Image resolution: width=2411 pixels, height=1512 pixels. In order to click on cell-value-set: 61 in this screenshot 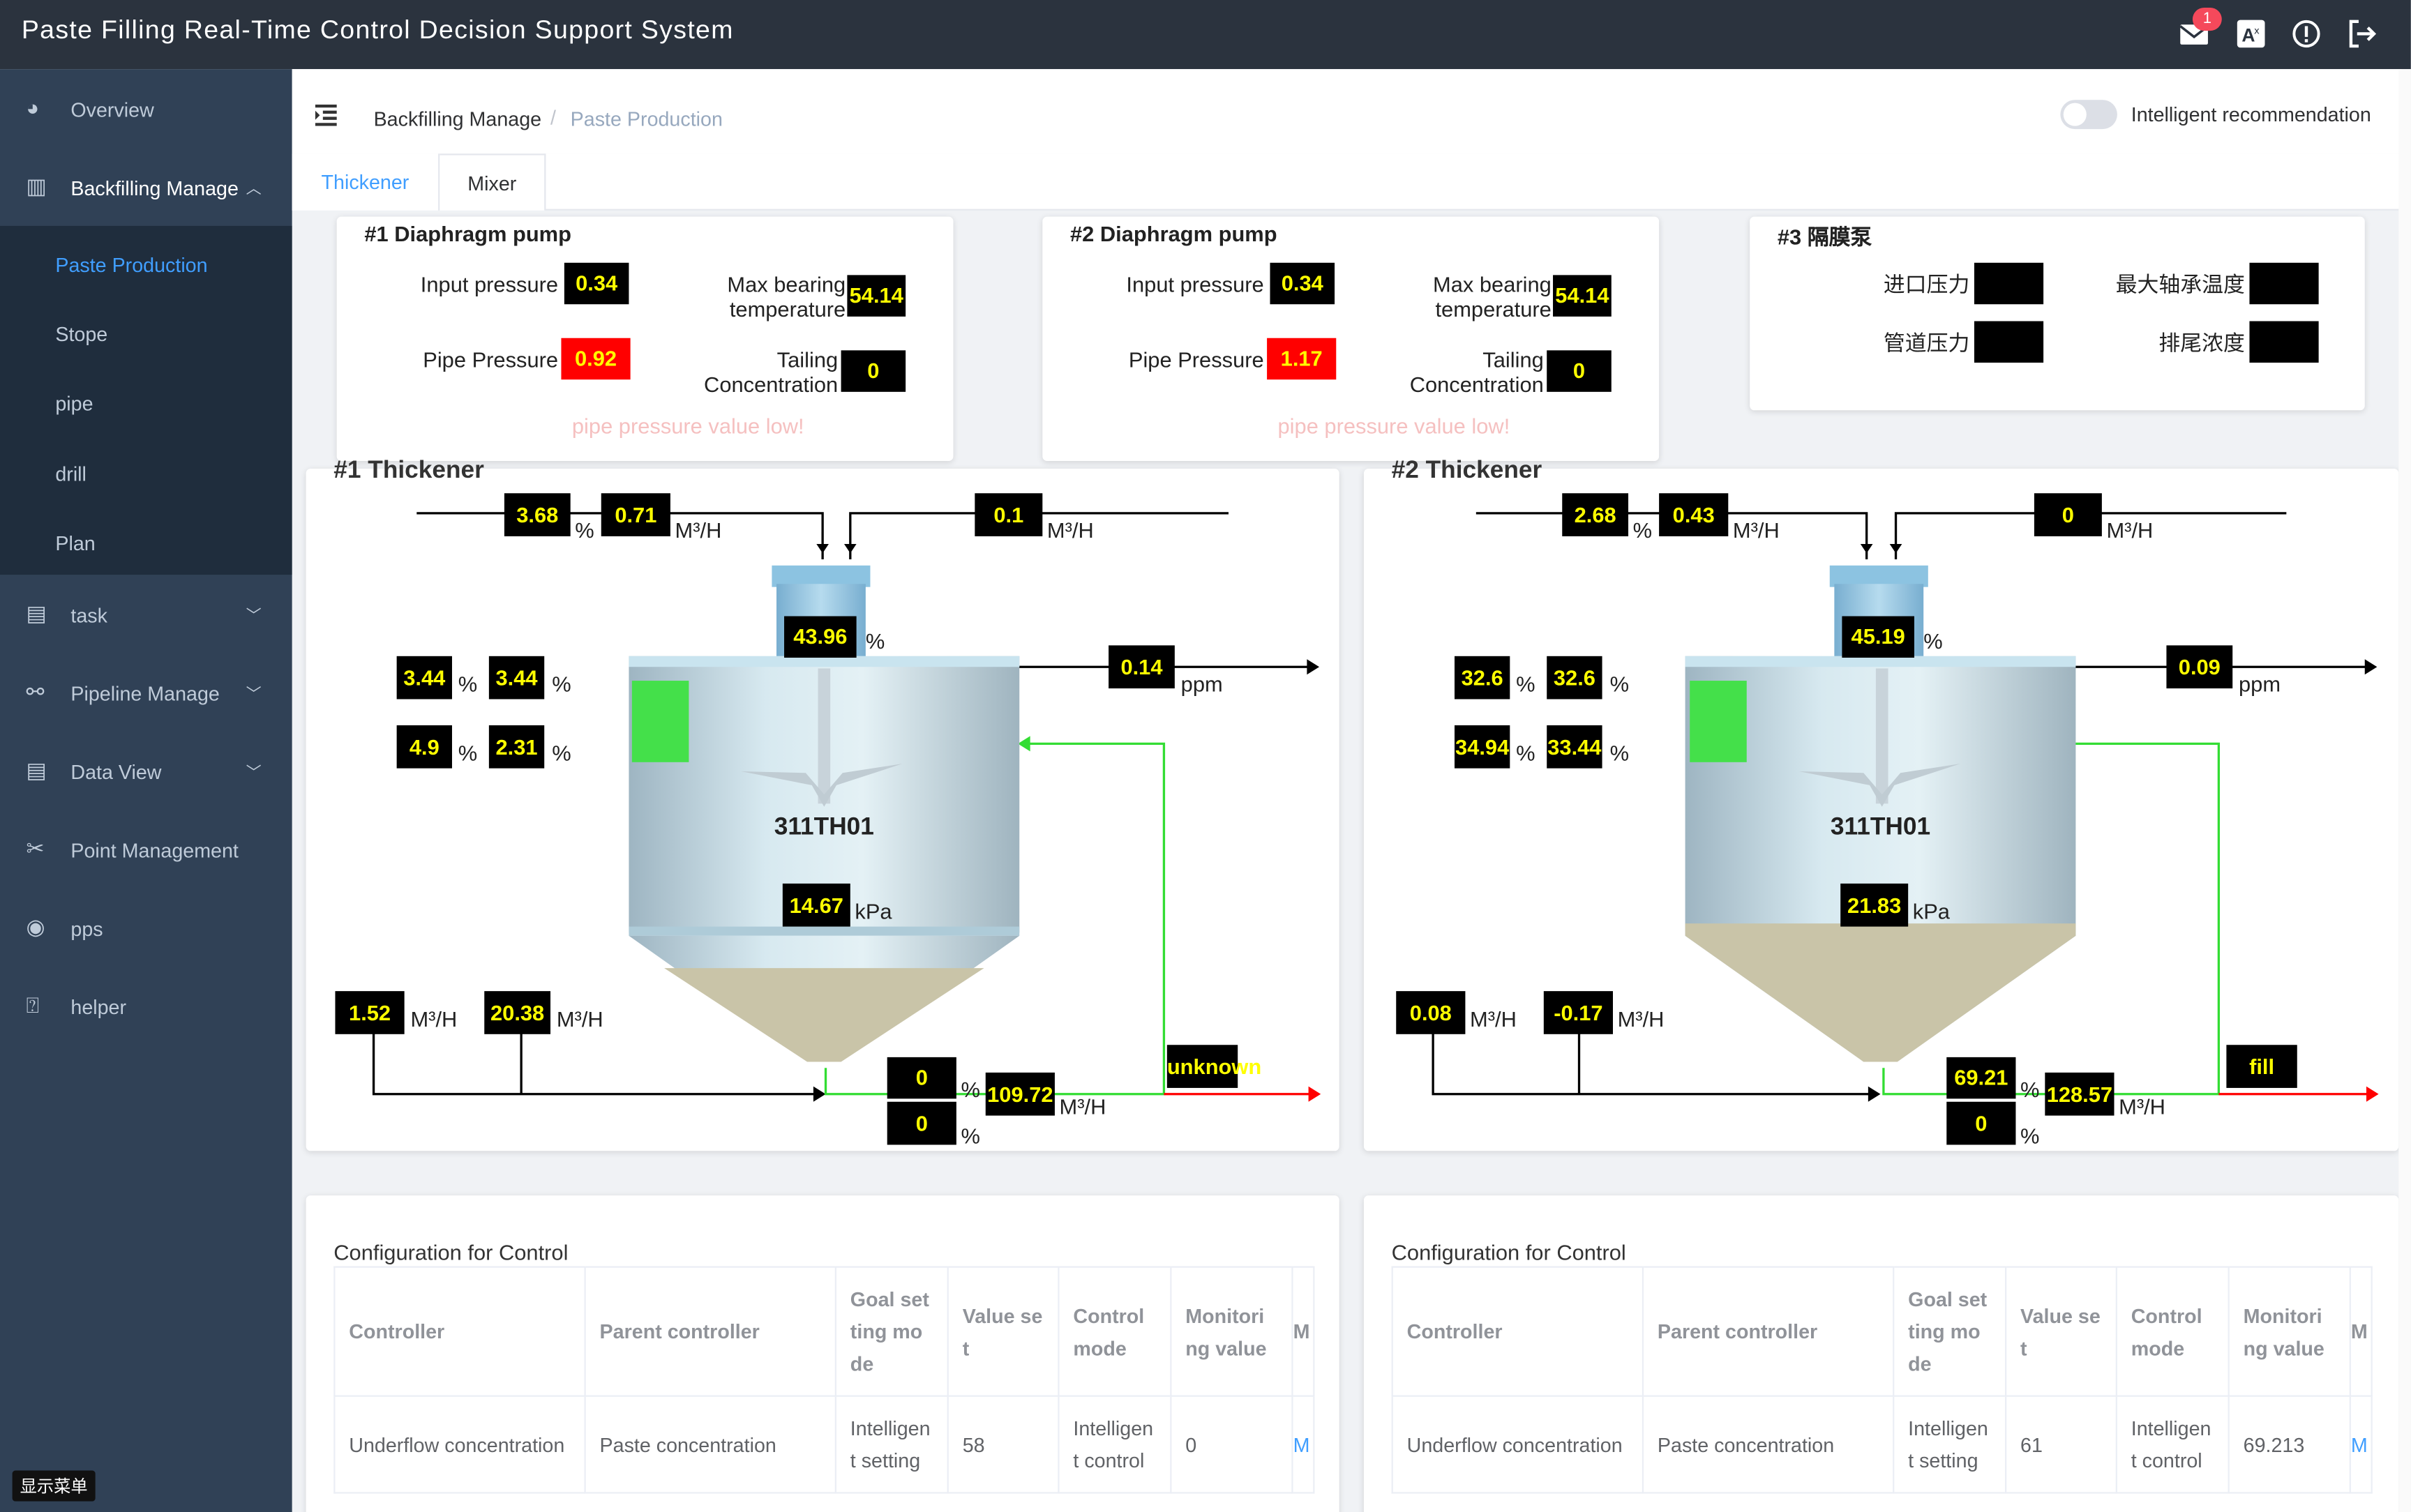, I will do `click(2061, 1444)`.